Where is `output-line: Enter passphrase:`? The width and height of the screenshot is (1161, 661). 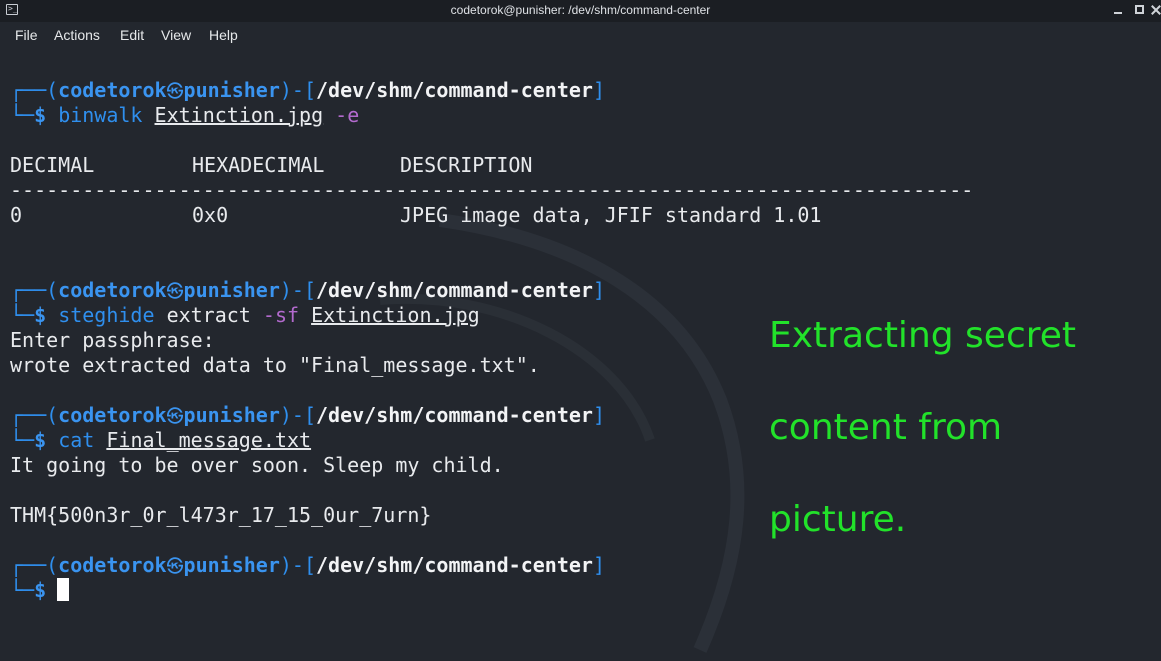
output-line: Enter passphrase: is located at coordinates (112, 340).